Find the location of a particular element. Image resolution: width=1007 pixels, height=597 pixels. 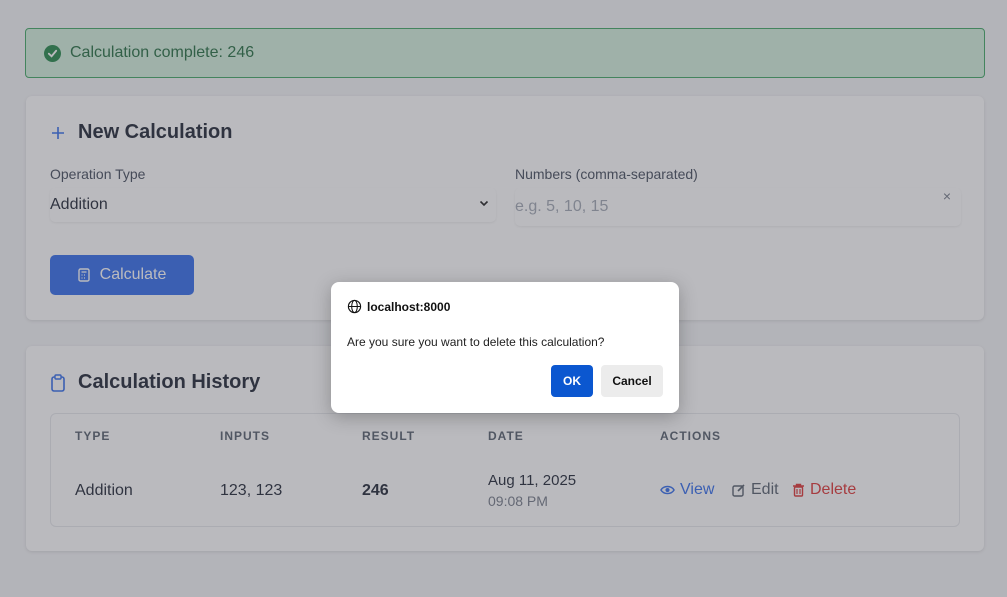

globe-icon is located at coordinates (354, 306).